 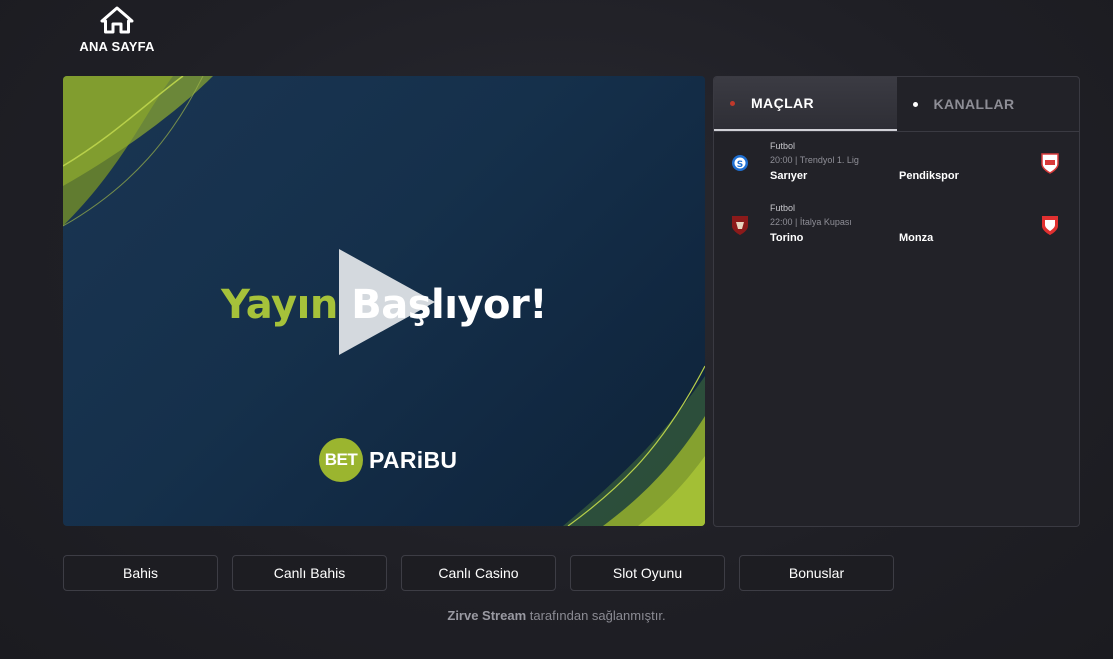 What do you see at coordinates (974, 104) in the screenshot?
I see `tab-label: KANALLAR` at bounding box center [974, 104].